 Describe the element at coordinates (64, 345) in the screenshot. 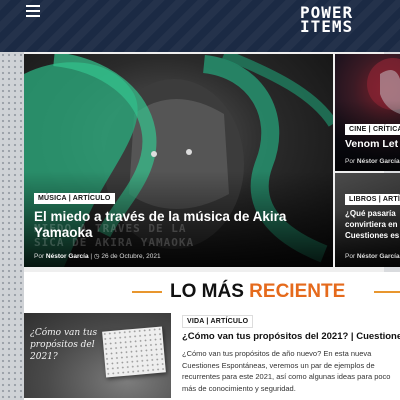

I see `thumbnail-handwriting: ¿Cómo van tus propósitos del 2021?` at that location.